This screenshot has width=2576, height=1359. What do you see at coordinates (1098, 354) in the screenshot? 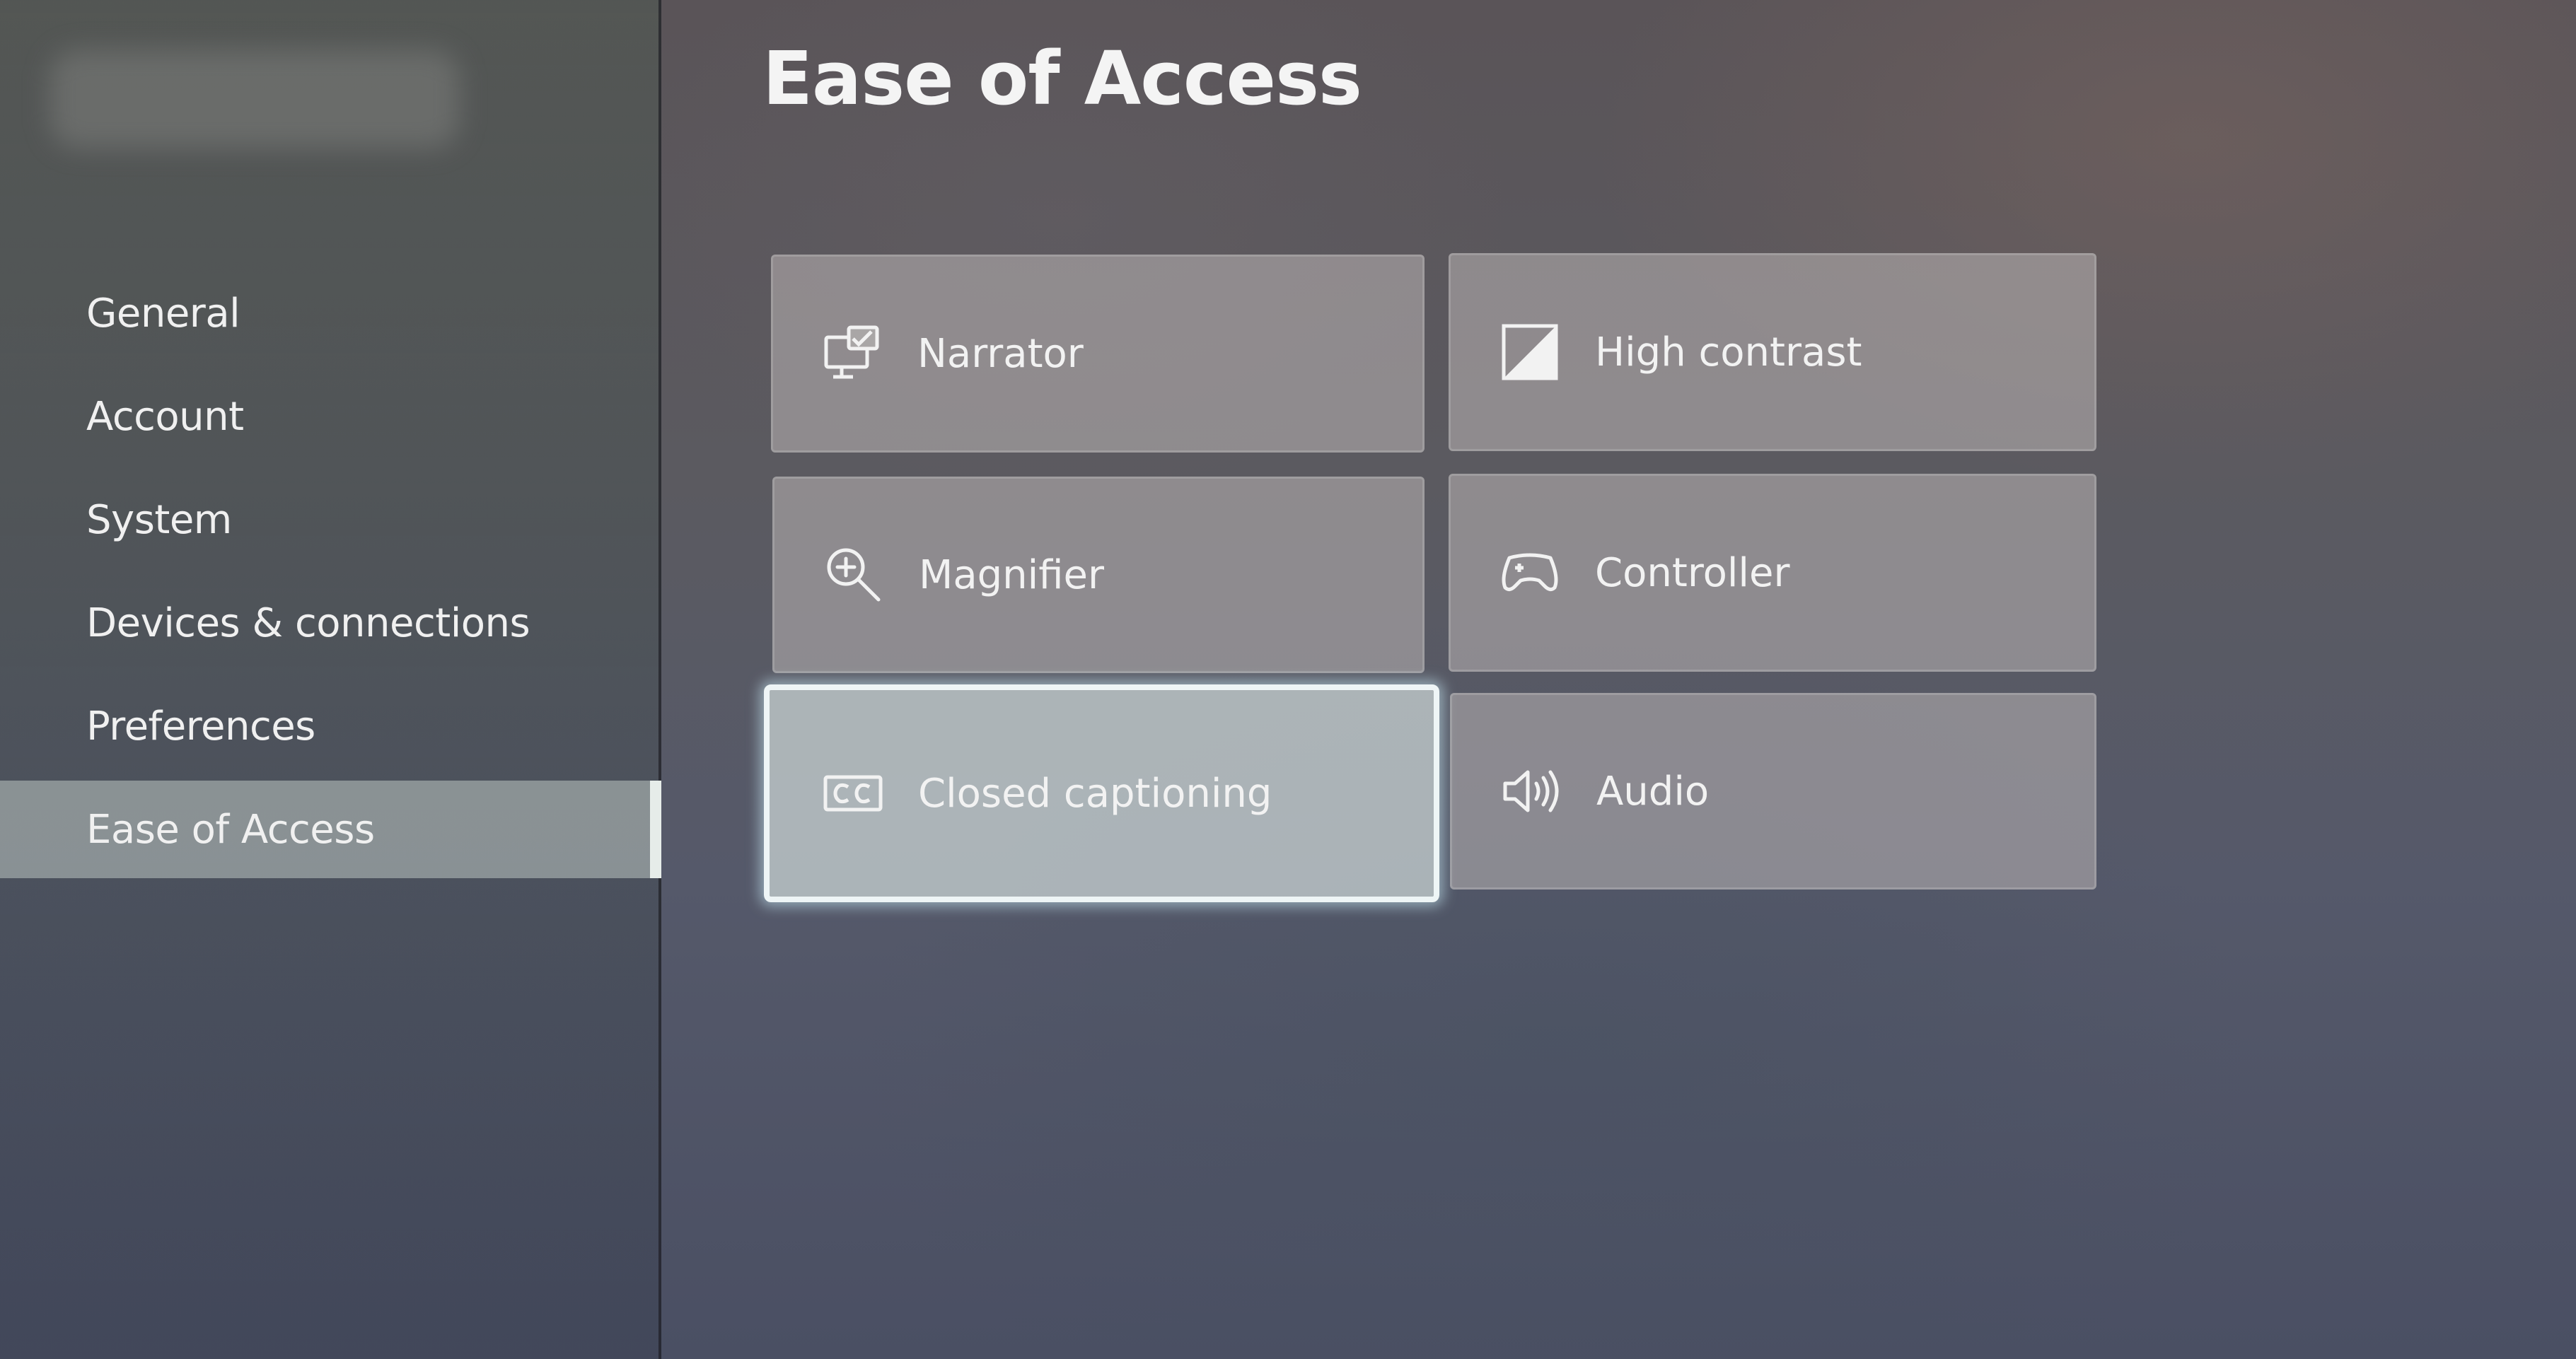
I see `narrator-tile: Narrator` at bounding box center [1098, 354].